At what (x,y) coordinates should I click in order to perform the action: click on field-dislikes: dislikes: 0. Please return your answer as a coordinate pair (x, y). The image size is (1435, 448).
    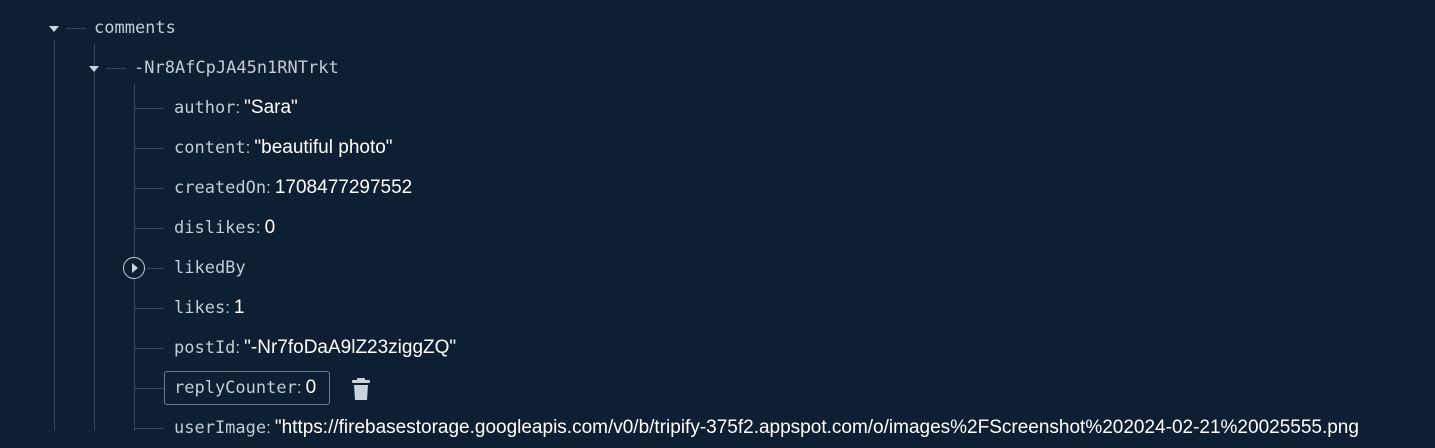
    Looking at the image, I should click on (224, 228).